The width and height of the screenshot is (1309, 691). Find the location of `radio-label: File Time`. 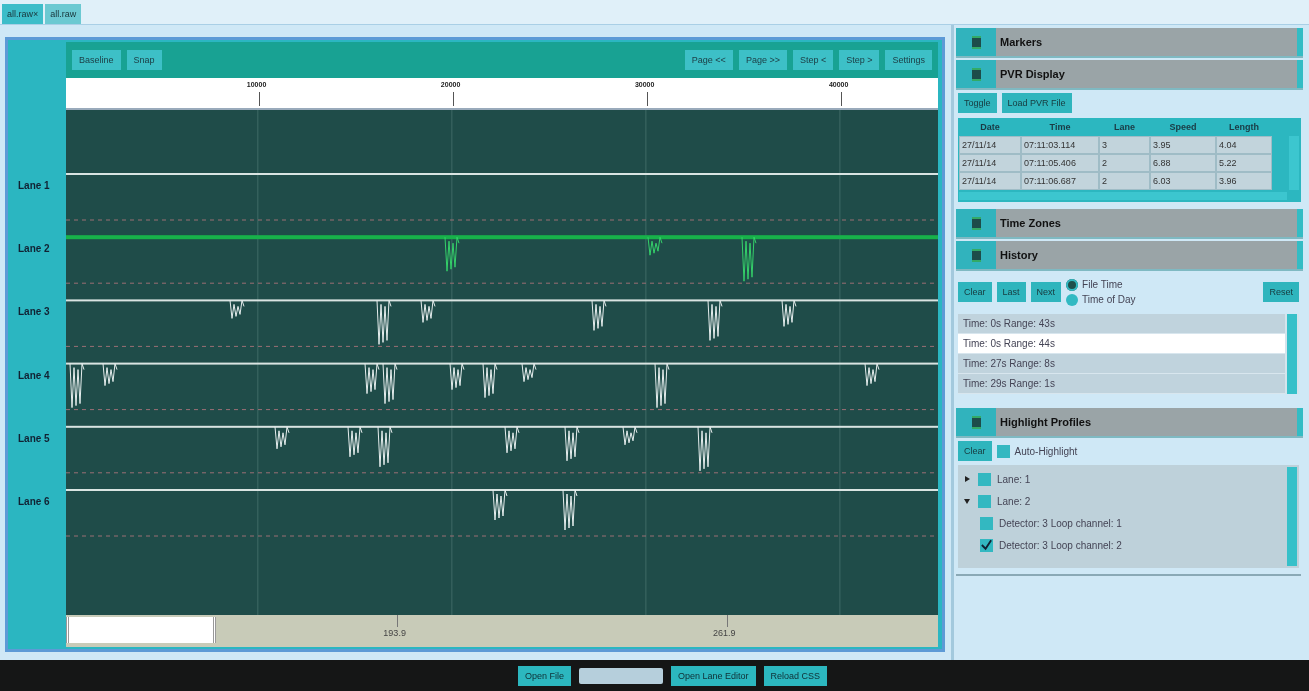

radio-label: File Time is located at coordinates (1102, 284).